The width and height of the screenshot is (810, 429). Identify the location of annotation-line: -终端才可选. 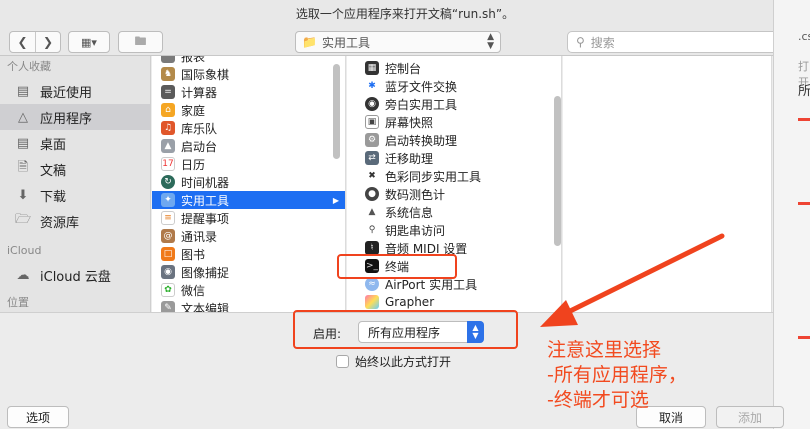
(598, 400).